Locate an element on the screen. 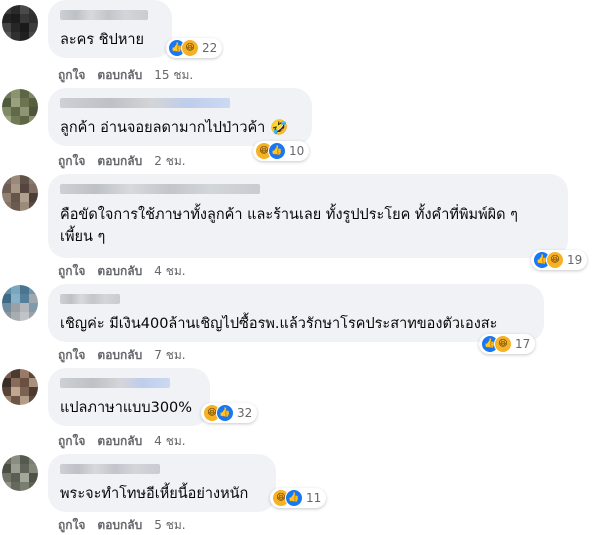 This screenshot has width=600, height=535. comment-time: 5 ชม. is located at coordinates (169, 525).